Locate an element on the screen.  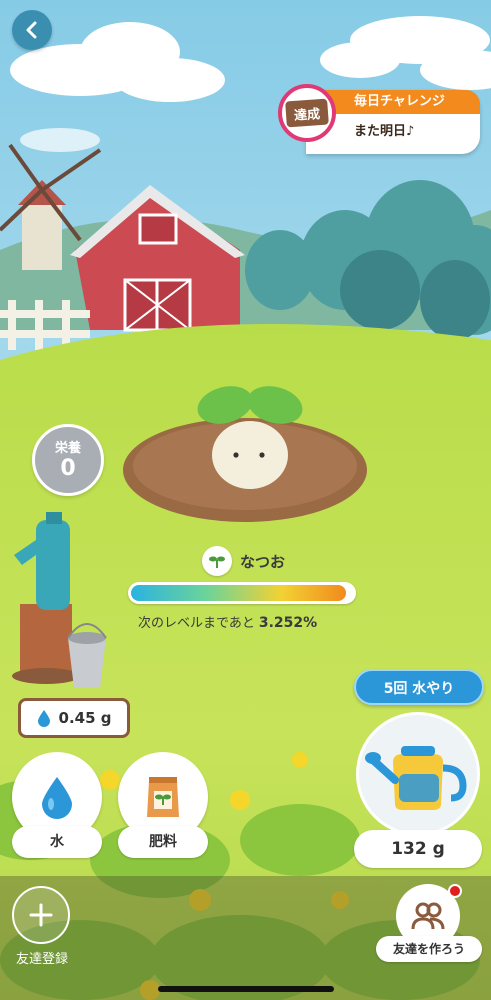
plus-icon is located at coordinates (41, 915).